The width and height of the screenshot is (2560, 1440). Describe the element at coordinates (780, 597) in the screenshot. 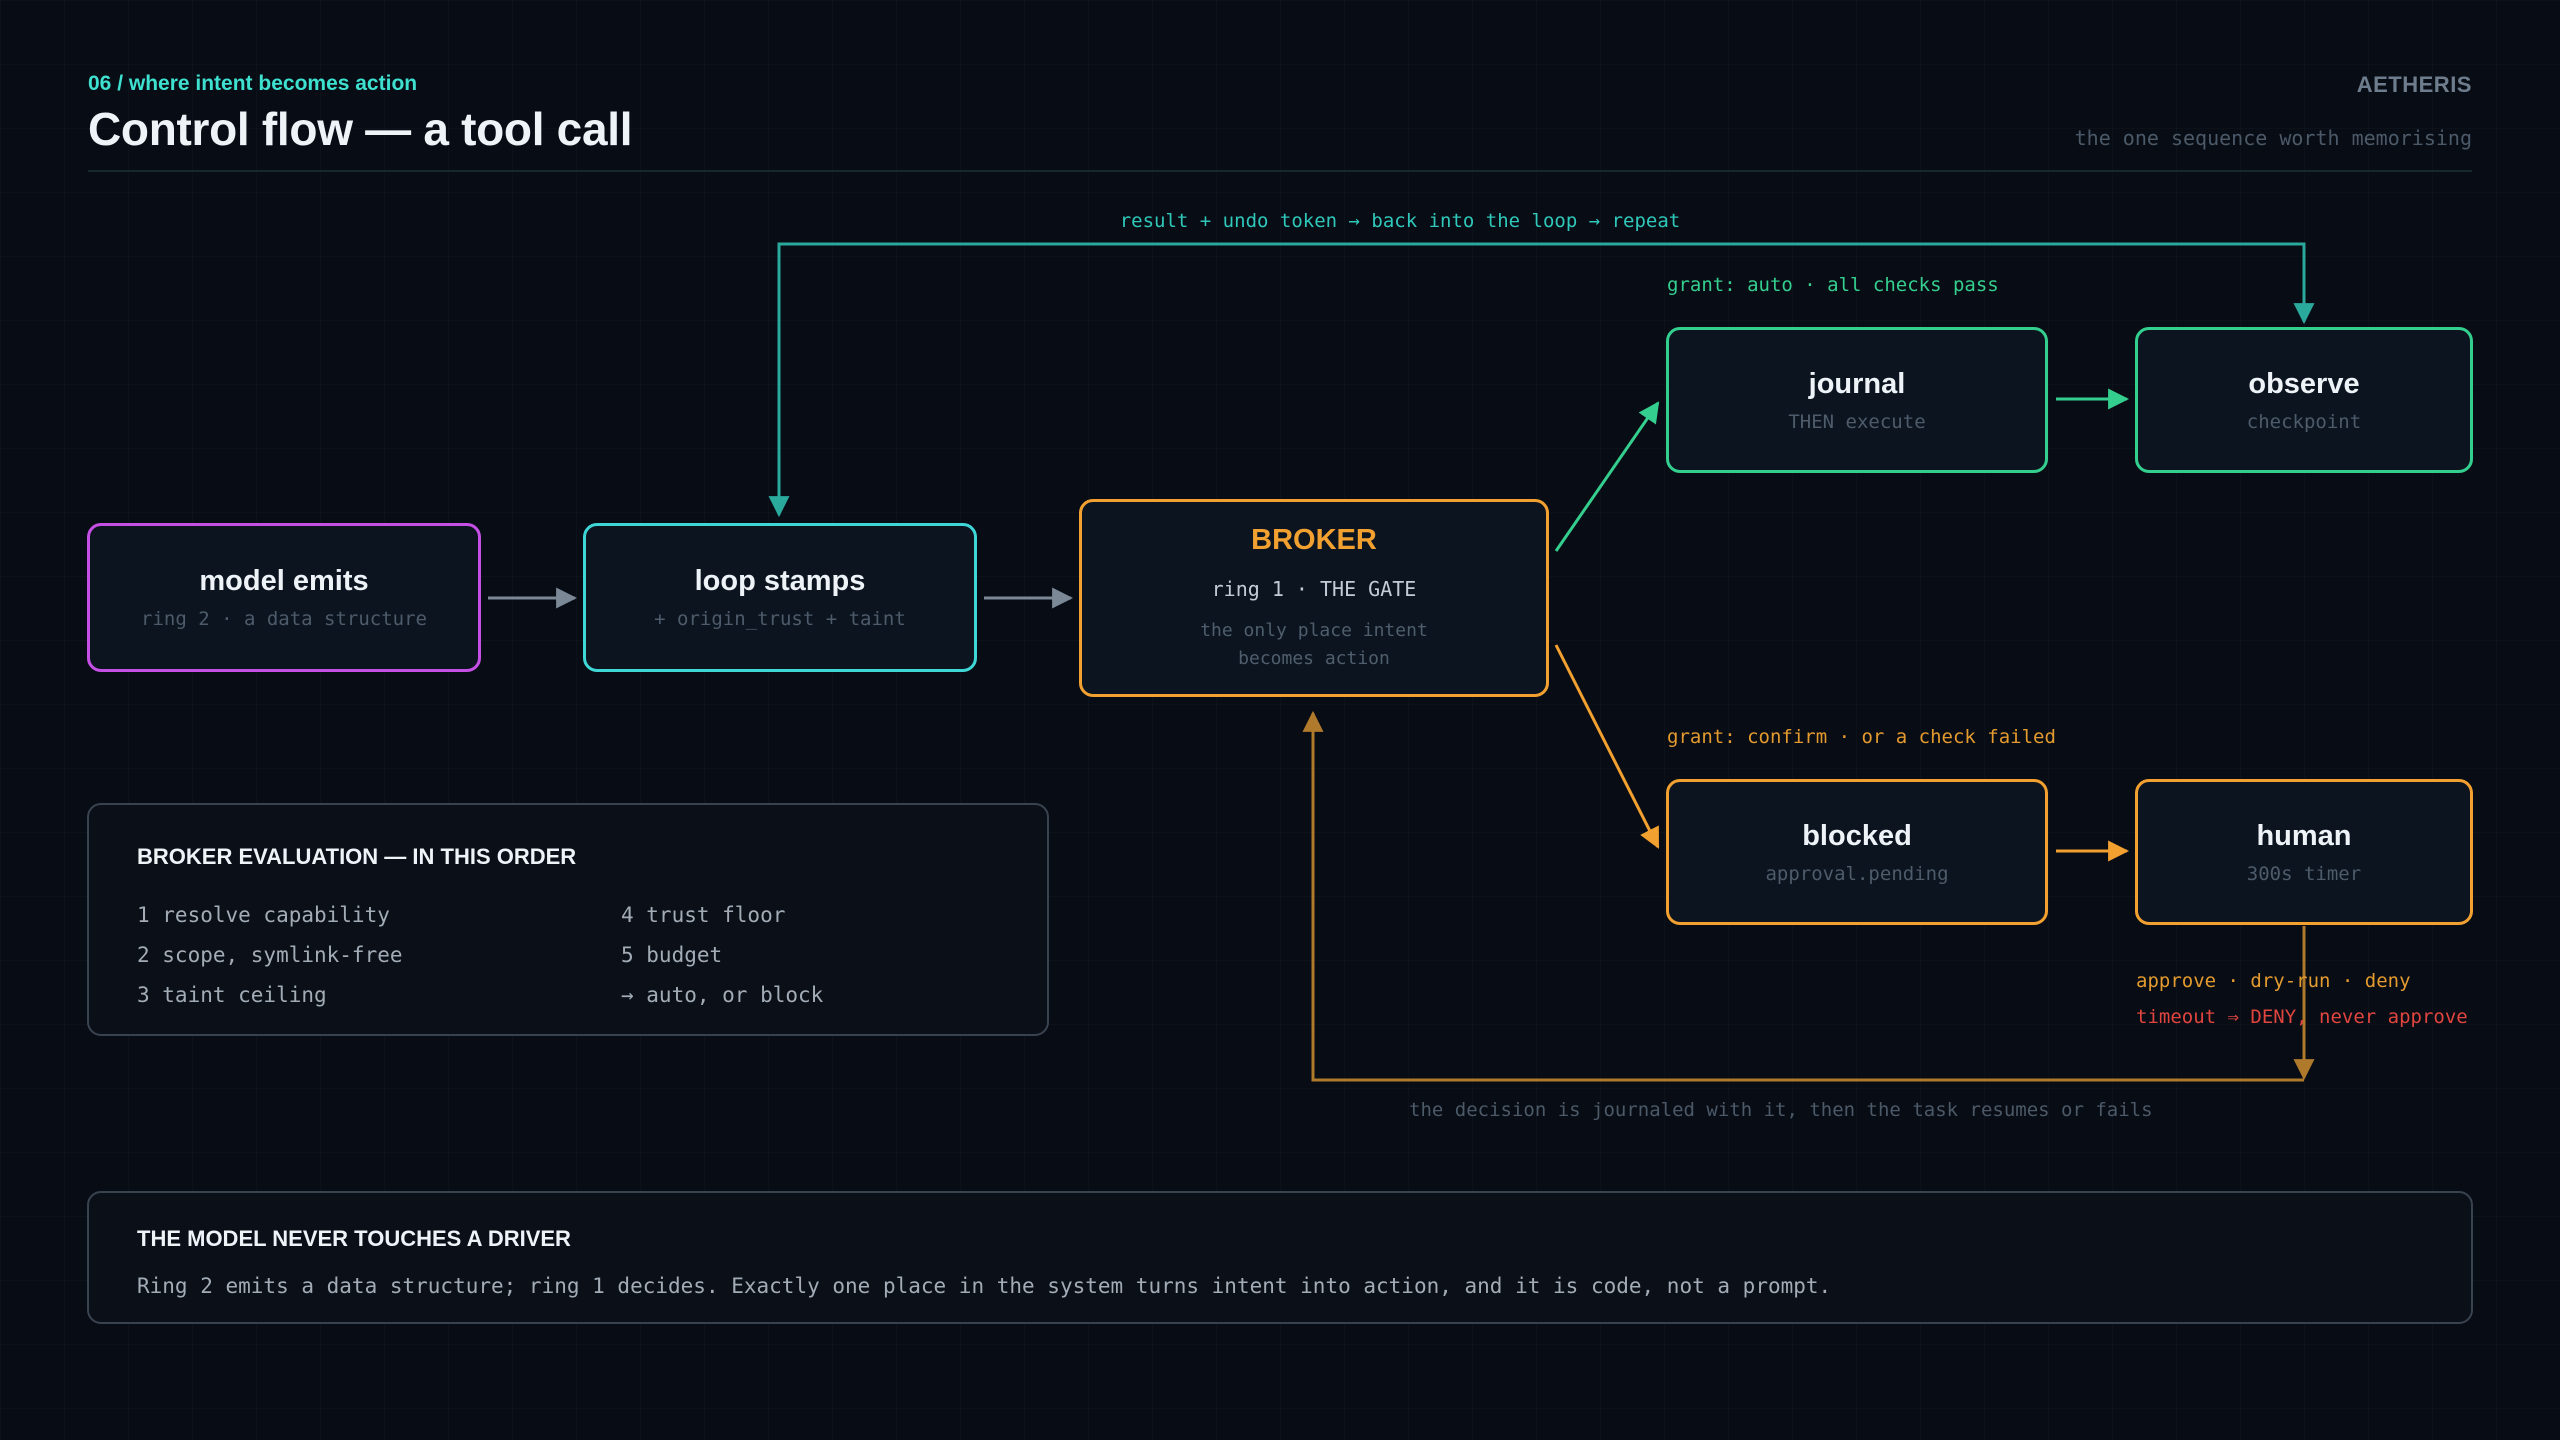

I see `node-loop-stamps: loop stamps + origin_trust + taint` at that location.